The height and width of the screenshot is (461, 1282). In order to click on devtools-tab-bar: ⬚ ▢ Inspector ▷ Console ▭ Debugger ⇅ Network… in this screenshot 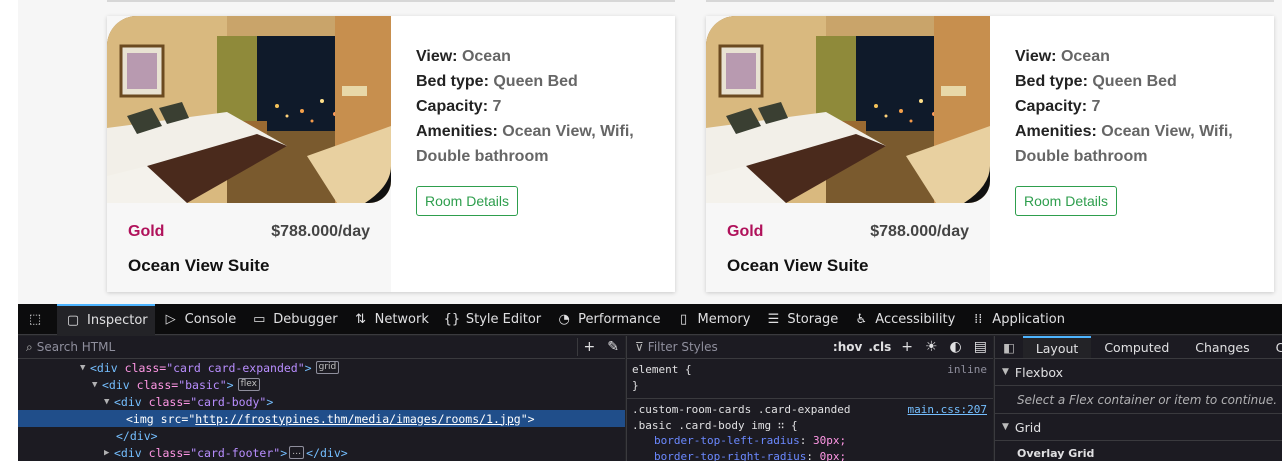, I will do `click(650, 319)`.